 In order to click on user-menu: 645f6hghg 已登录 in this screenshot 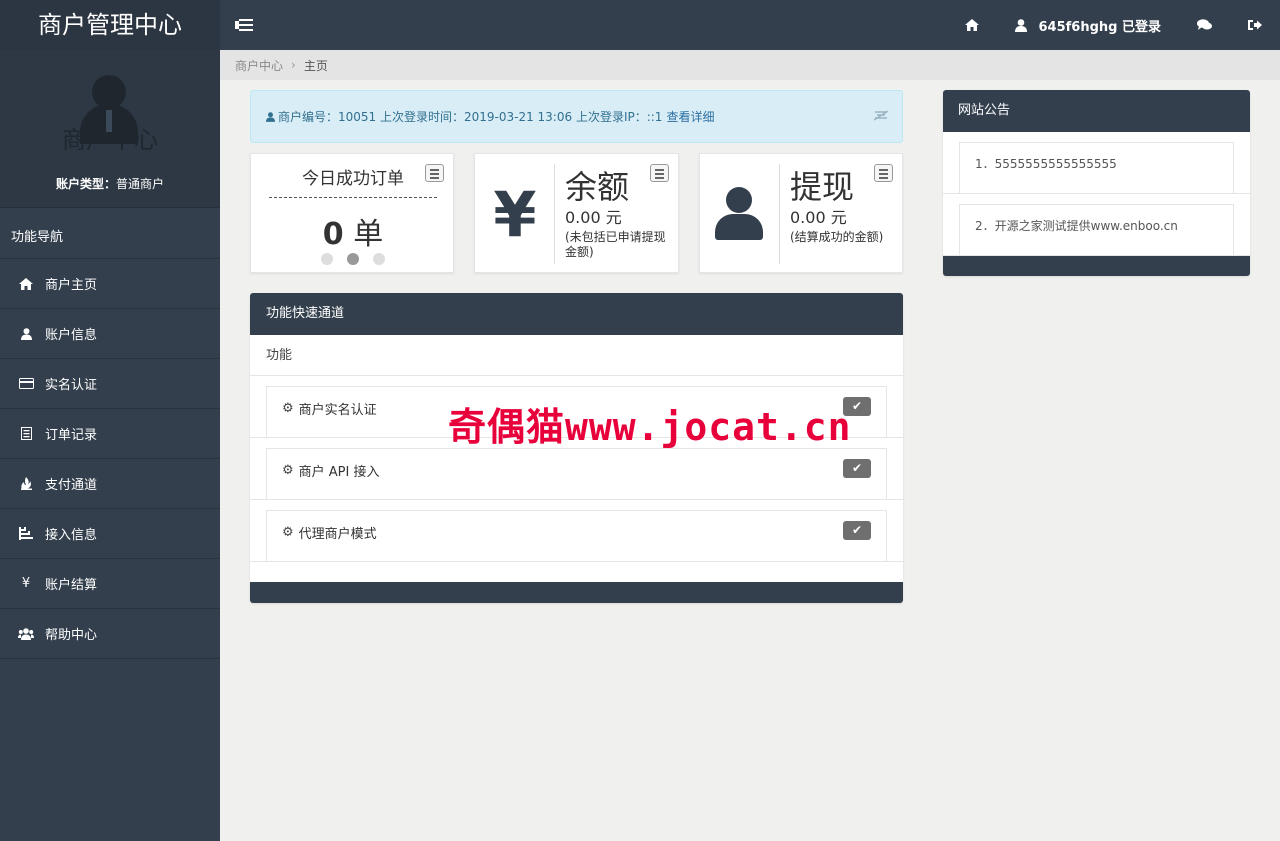, I will do `click(1088, 25)`.